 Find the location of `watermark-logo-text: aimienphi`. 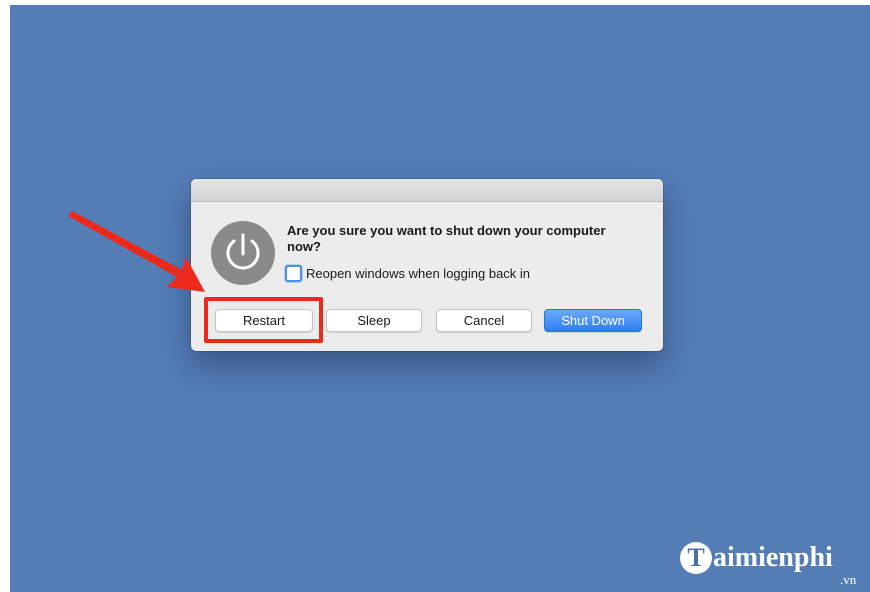

watermark-logo-text: aimienphi is located at coordinates (773, 557).